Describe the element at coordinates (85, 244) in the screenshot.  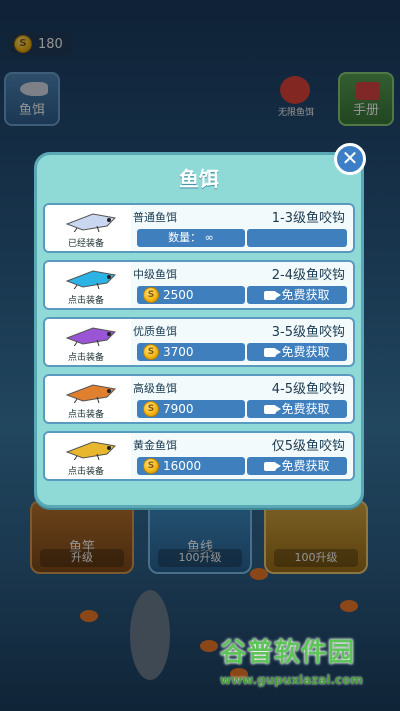
I see `equip-status: 已经装备` at that location.